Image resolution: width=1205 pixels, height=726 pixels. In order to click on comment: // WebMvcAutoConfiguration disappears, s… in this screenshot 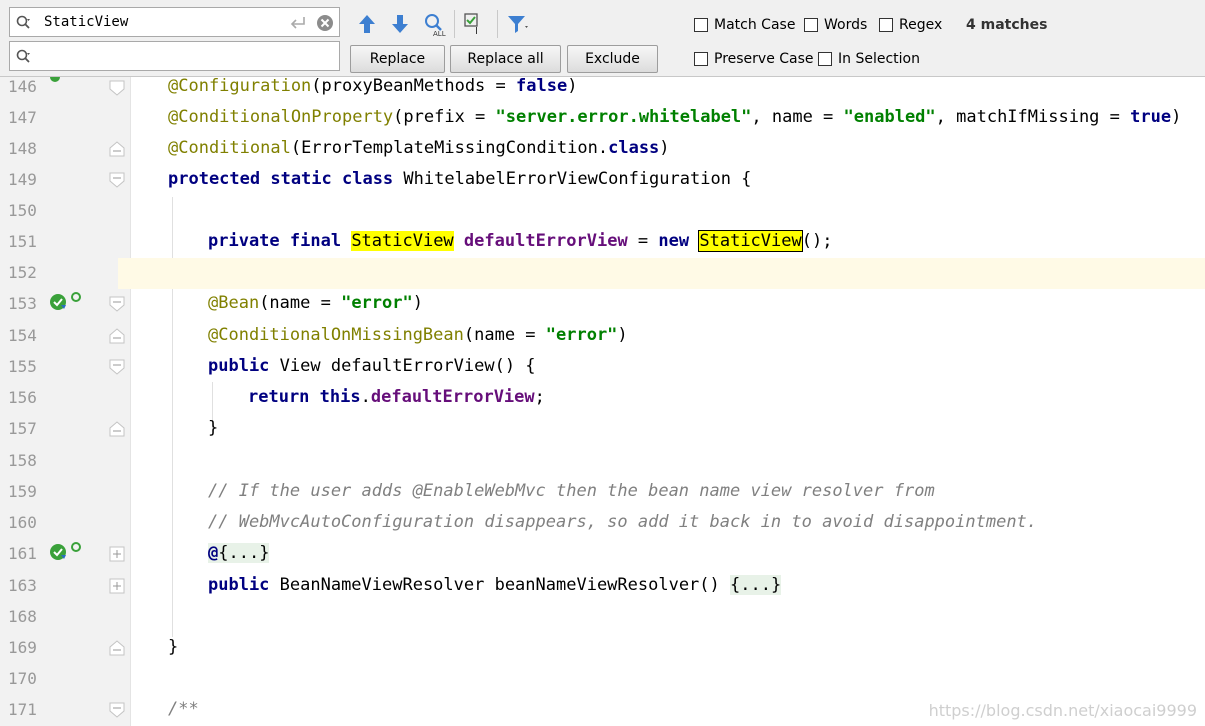, I will do `click(623, 522)`.